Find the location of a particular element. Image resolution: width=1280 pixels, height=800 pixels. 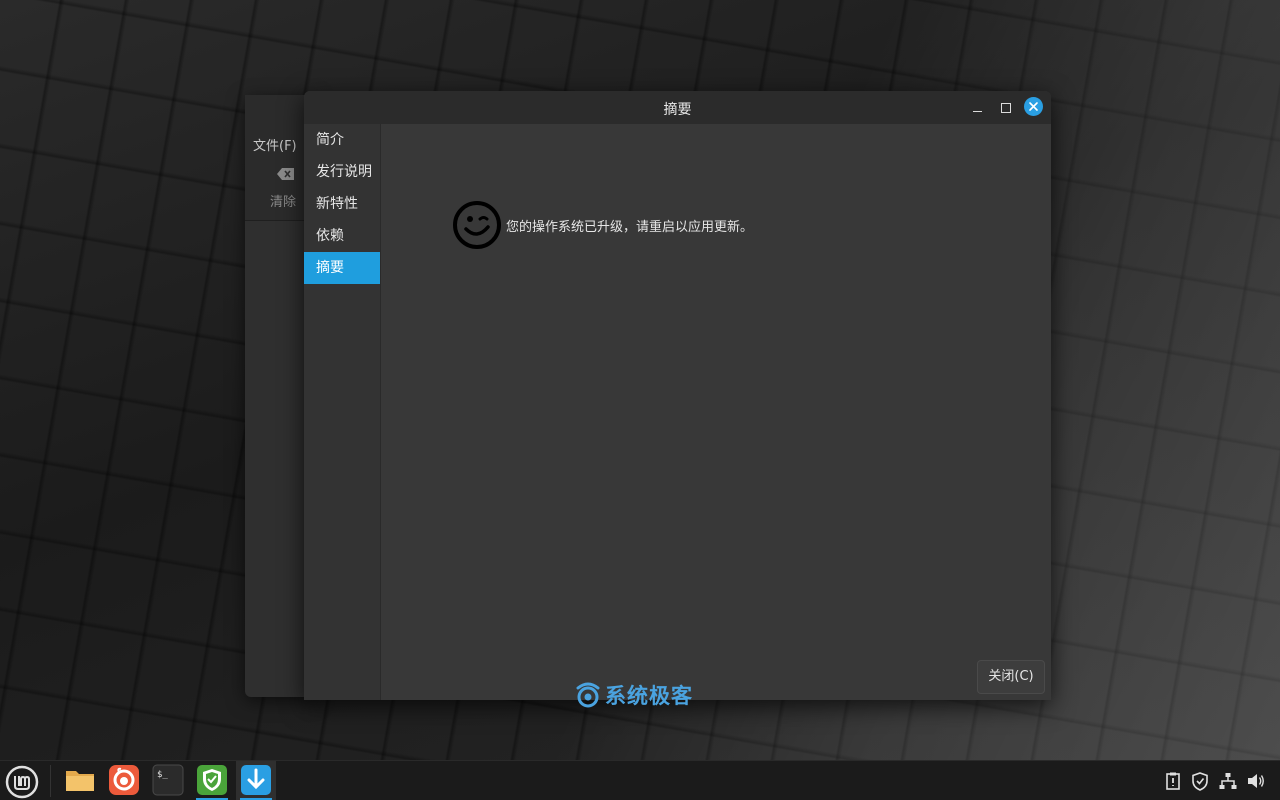

watermark-logo-icon is located at coordinates (588, 695).